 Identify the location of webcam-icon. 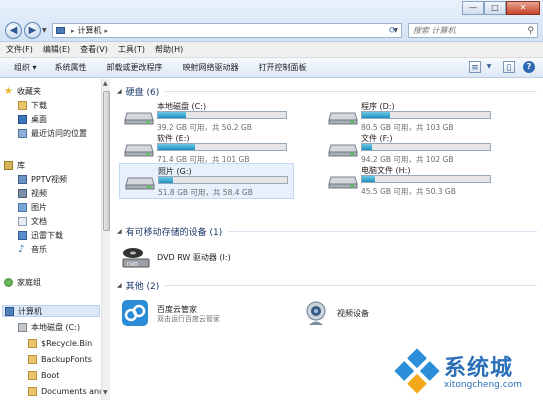
(316, 313).